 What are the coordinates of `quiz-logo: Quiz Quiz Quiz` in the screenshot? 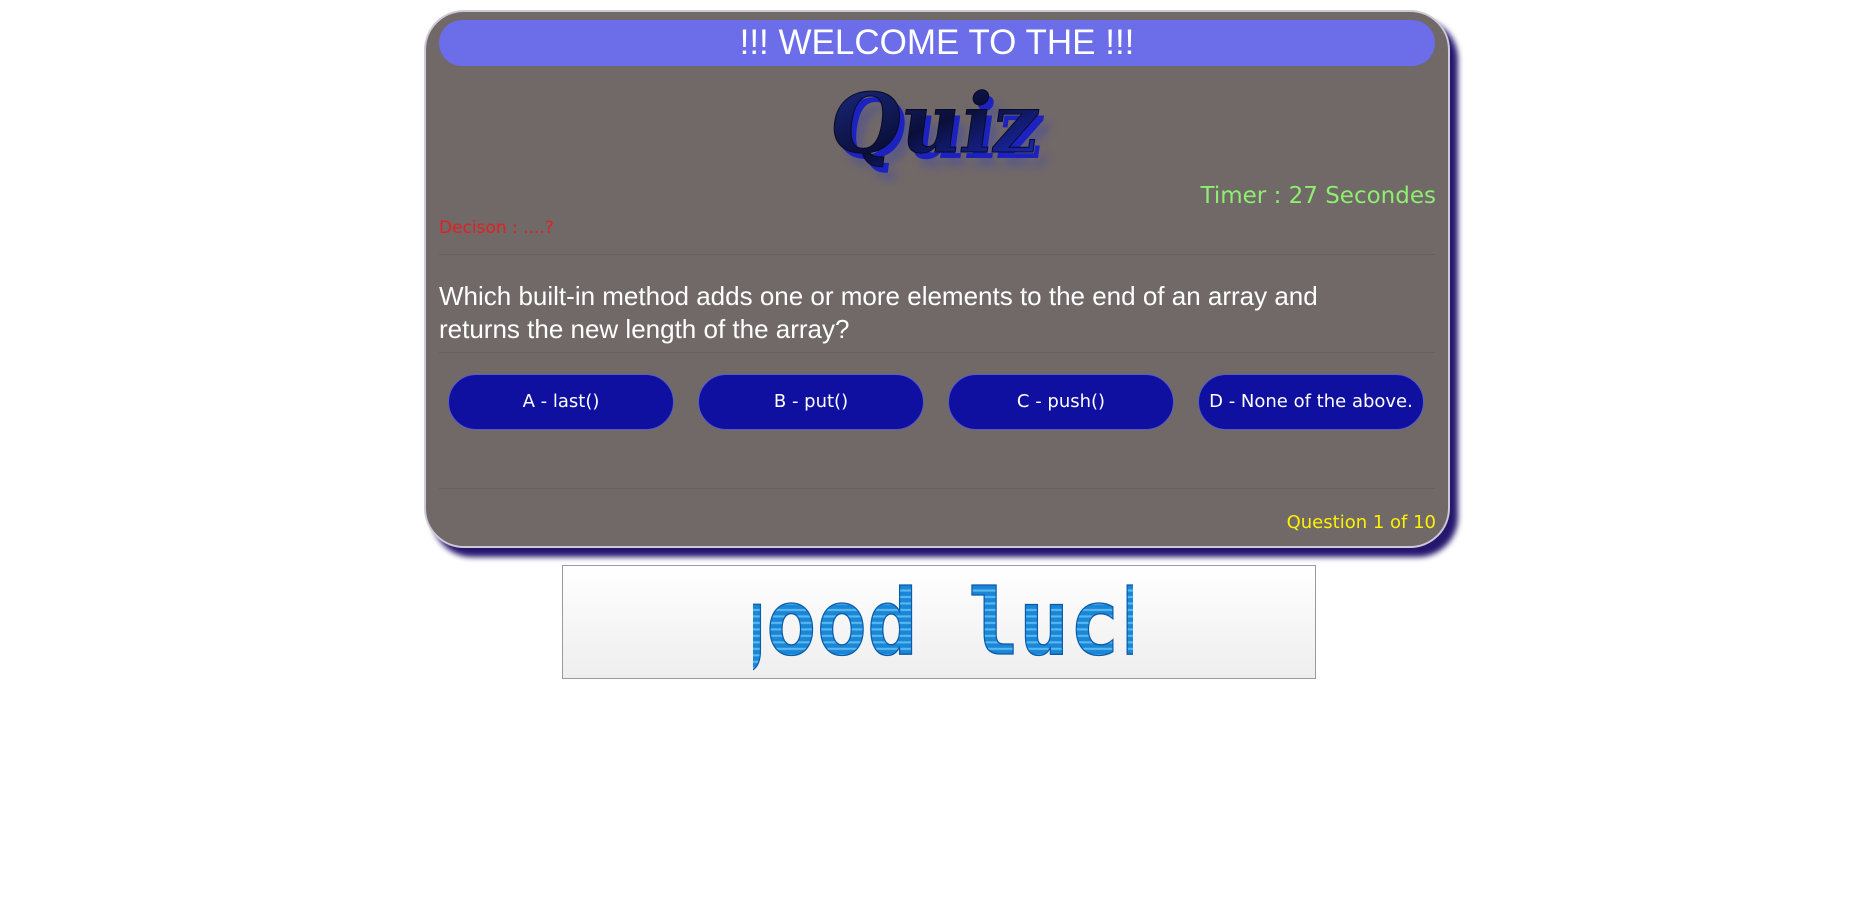 It's located at (941, 131).